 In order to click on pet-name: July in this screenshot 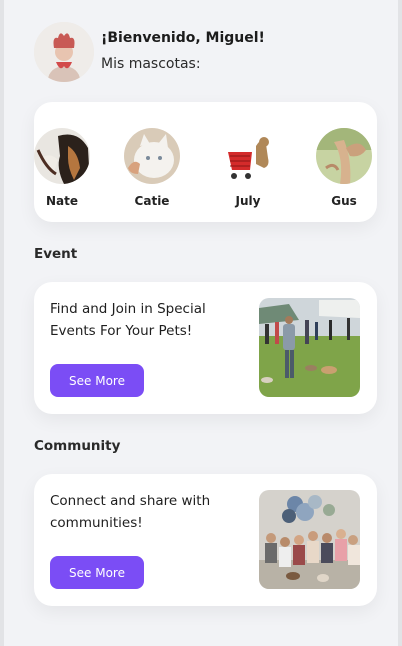, I will do `click(248, 201)`.